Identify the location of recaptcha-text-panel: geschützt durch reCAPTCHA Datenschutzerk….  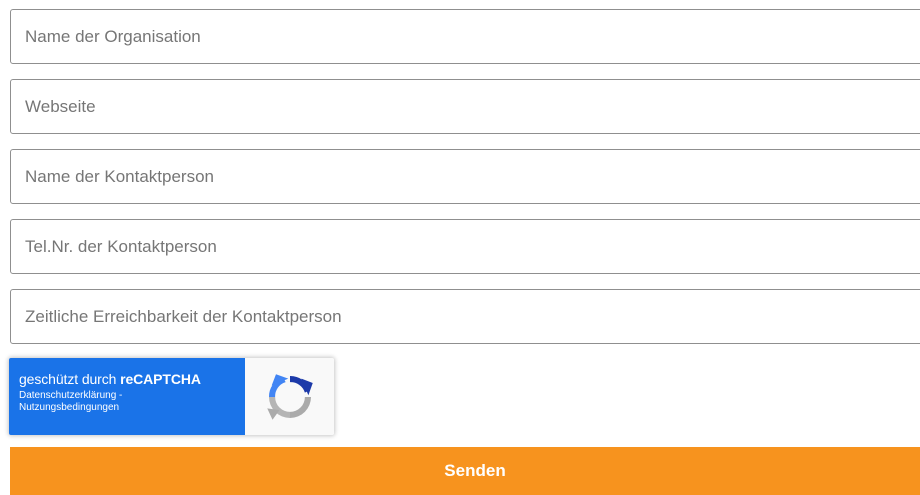
(127, 396).